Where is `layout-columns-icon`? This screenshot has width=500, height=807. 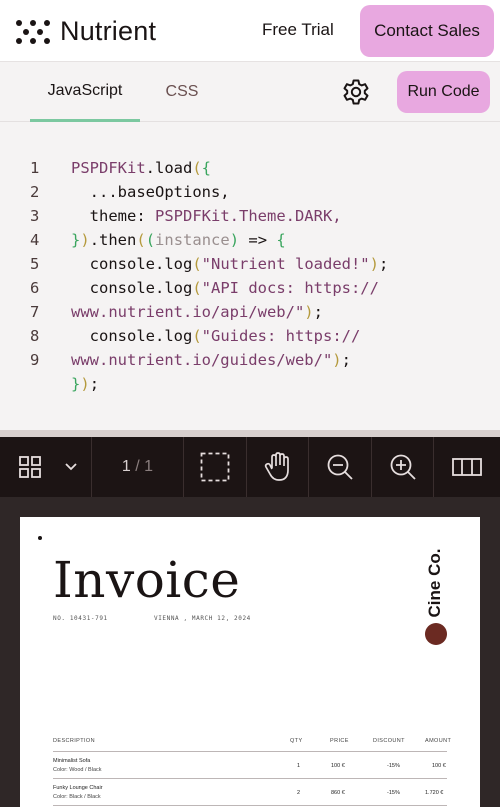
layout-columns-icon is located at coordinates (467, 467).